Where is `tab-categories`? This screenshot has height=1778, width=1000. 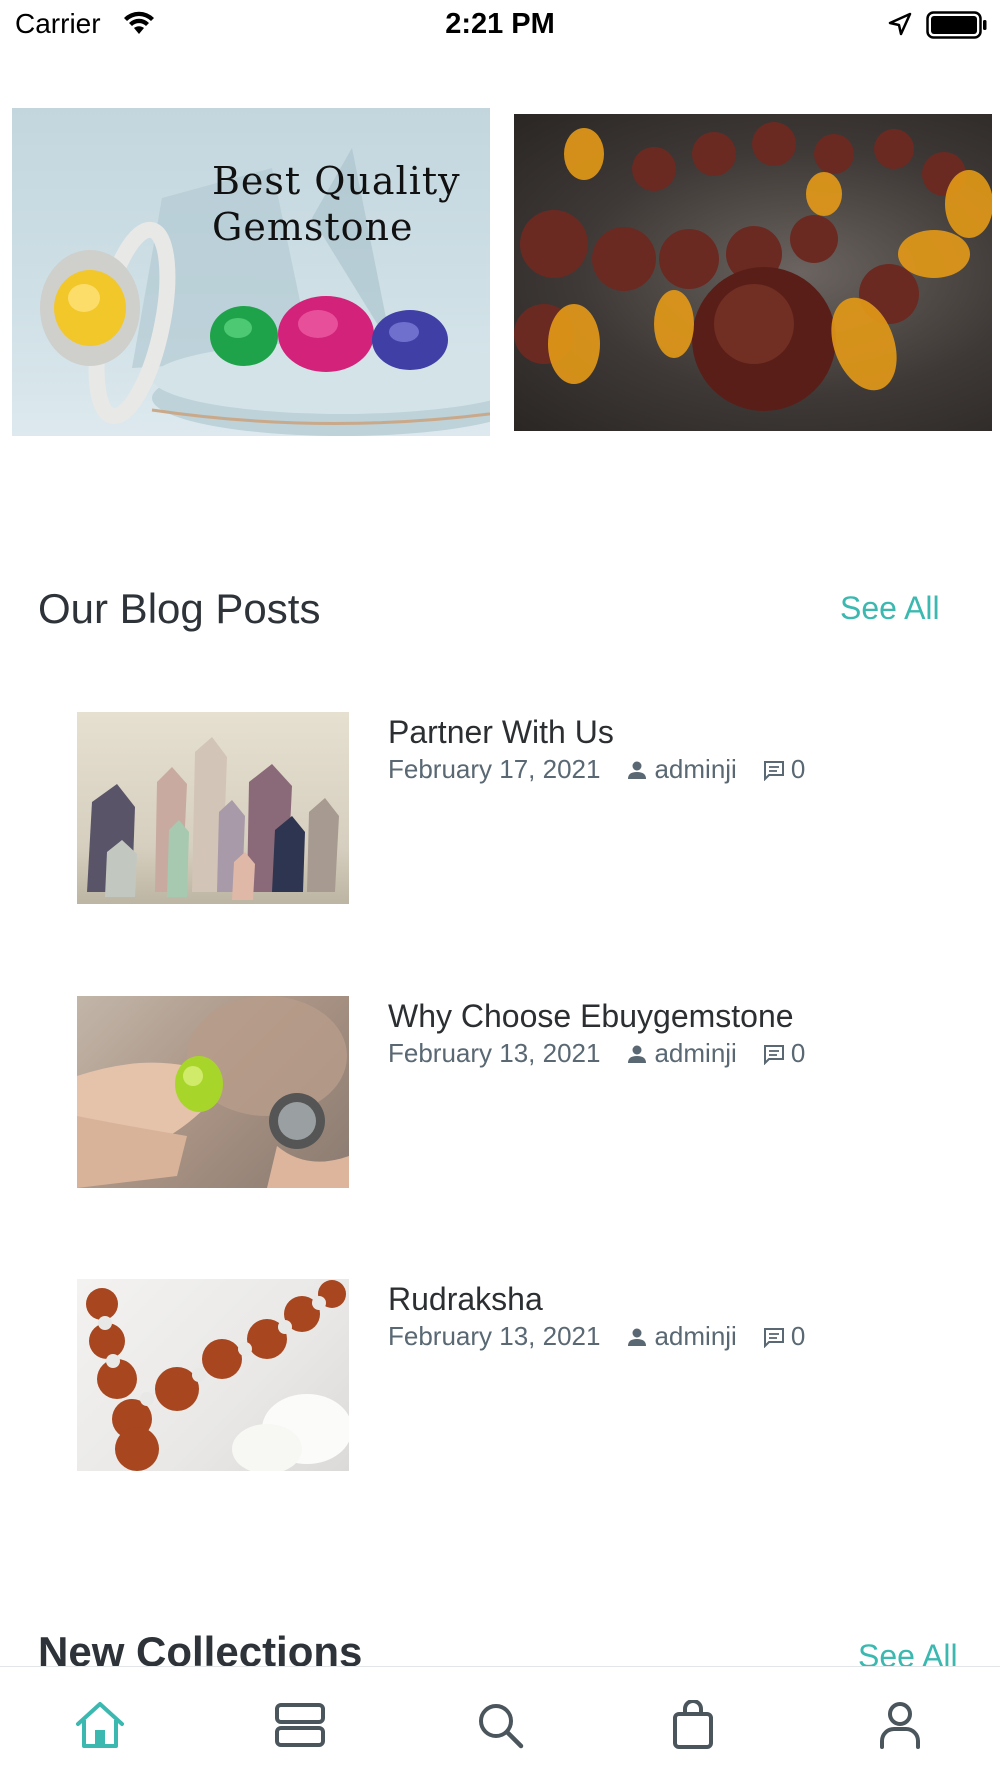 tab-categories is located at coordinates (300, 1725).